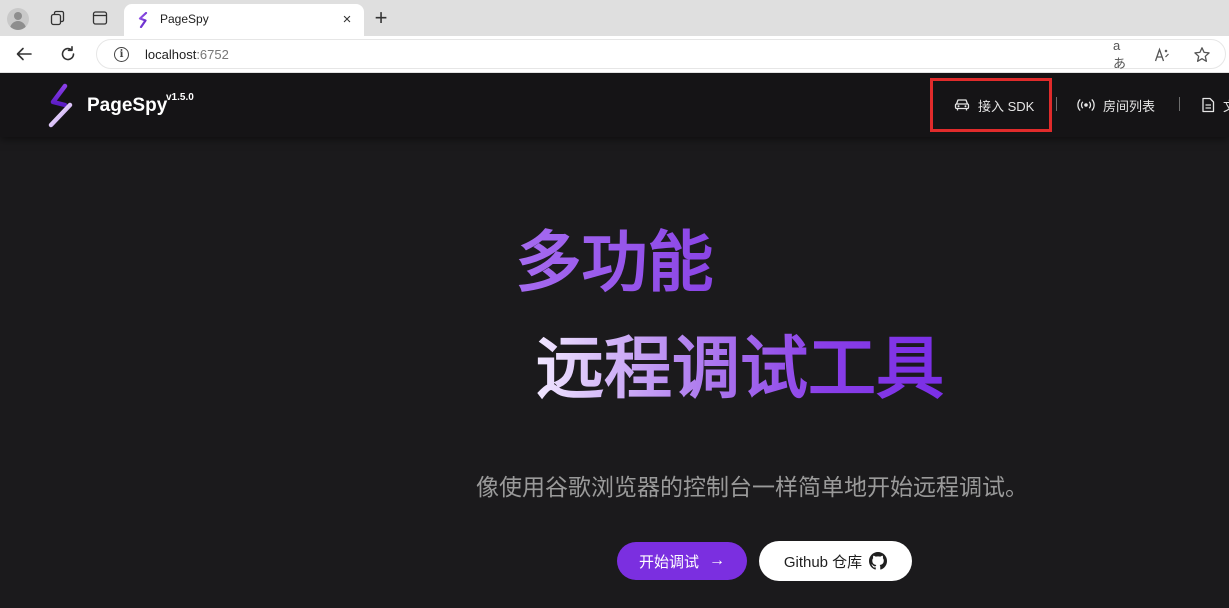 The width and height of the screenshot is (1229, 608). I want to click on refresh-icon, so click(68, 54).